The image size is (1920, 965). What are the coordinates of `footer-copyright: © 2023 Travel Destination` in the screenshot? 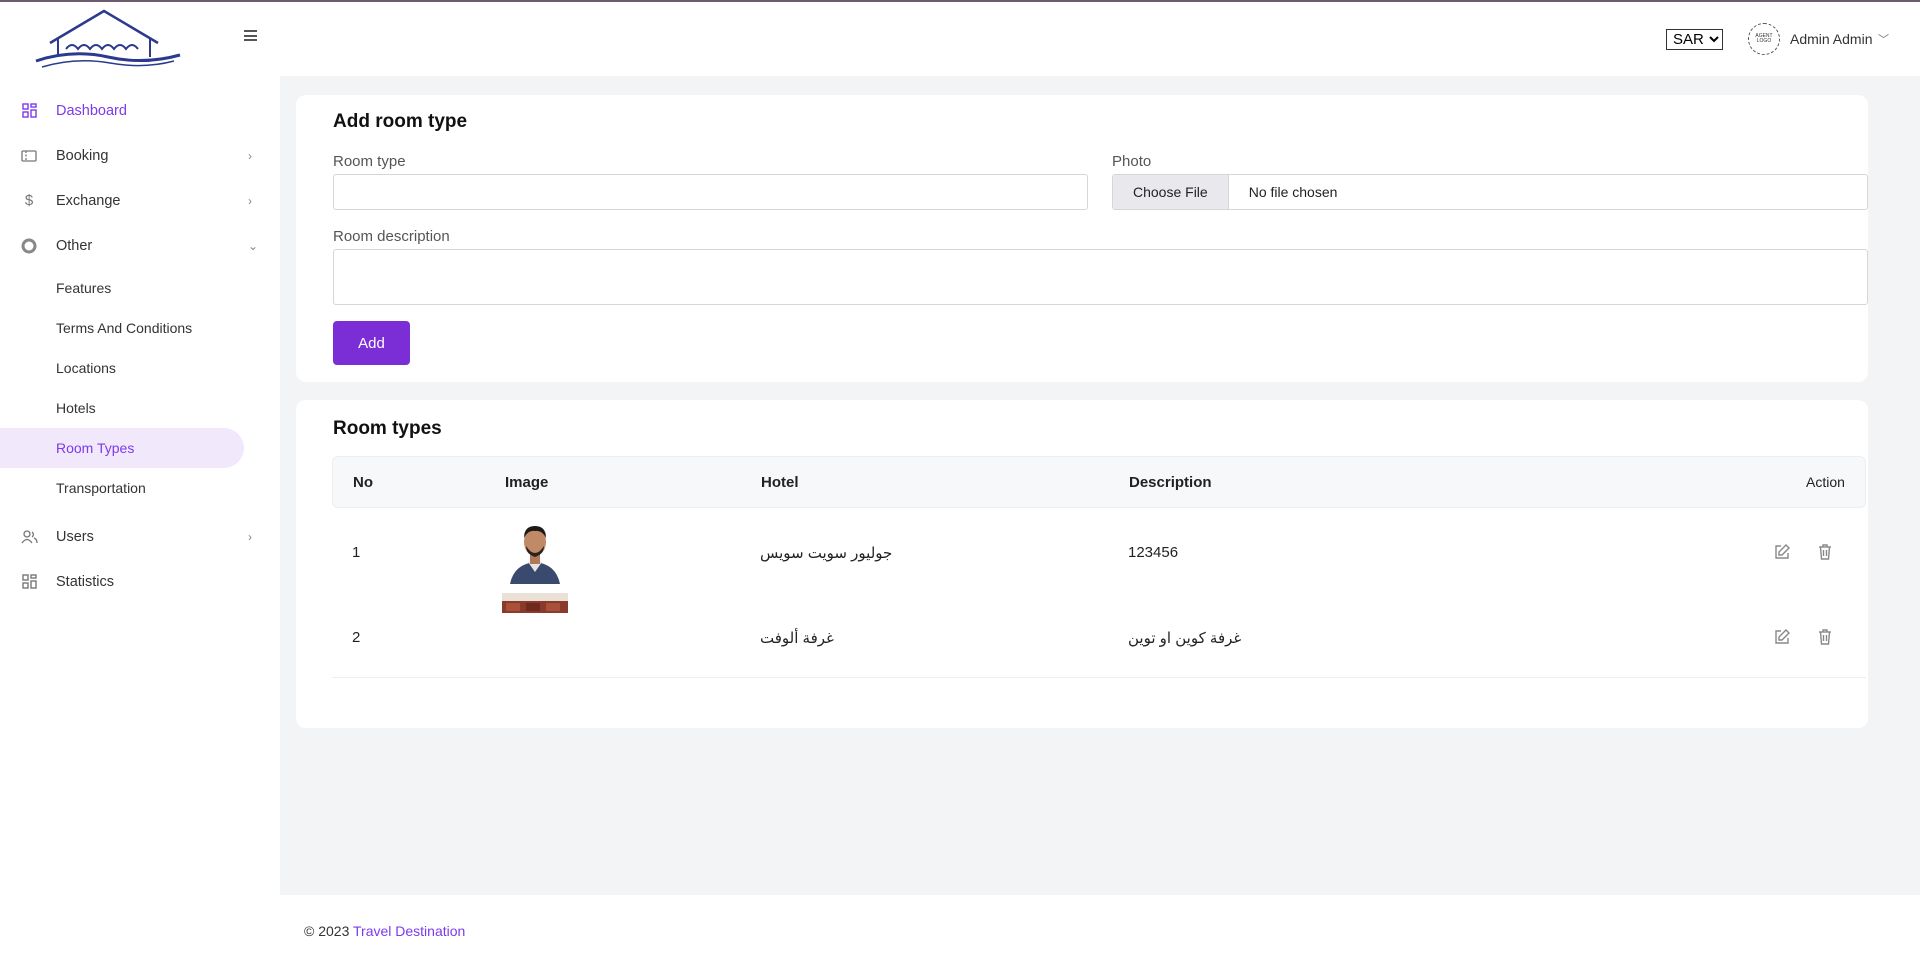 It's located at (384, 931).